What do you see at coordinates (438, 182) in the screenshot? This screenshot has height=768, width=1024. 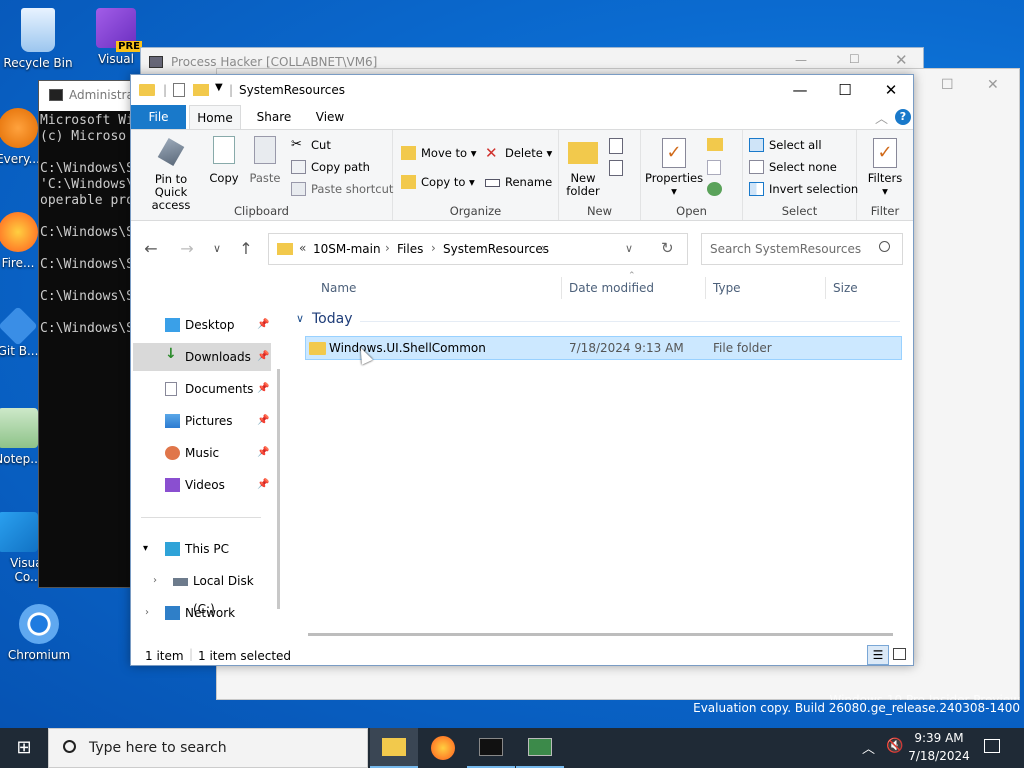 I see `copy-to-button: Copy to ▾` at bounding box center [438, 182].